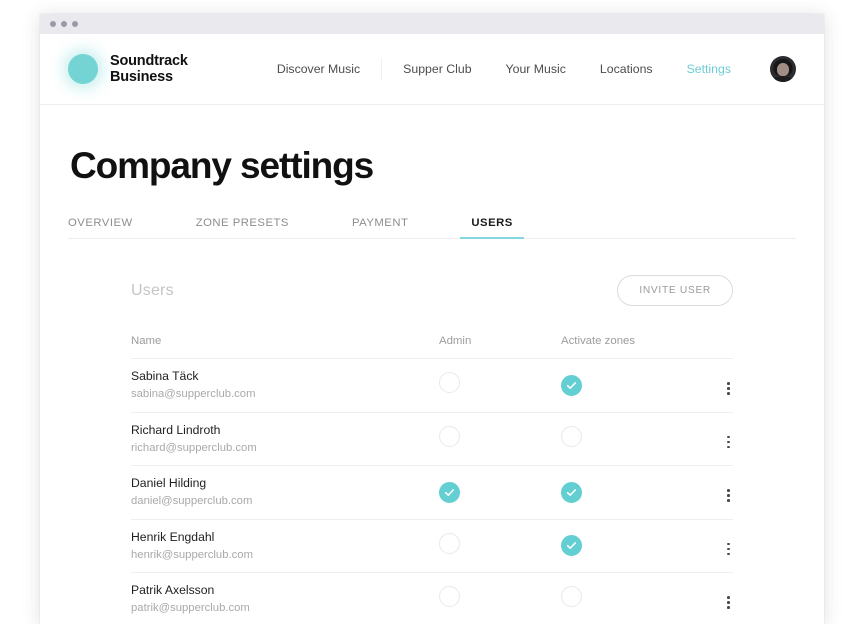 The image size is (864, 624). What do you see at coordinates (242, 227) in the screenshot?
I see `tab-zone-presets: ZONE PRESETS` at bounding box center [242, 227].